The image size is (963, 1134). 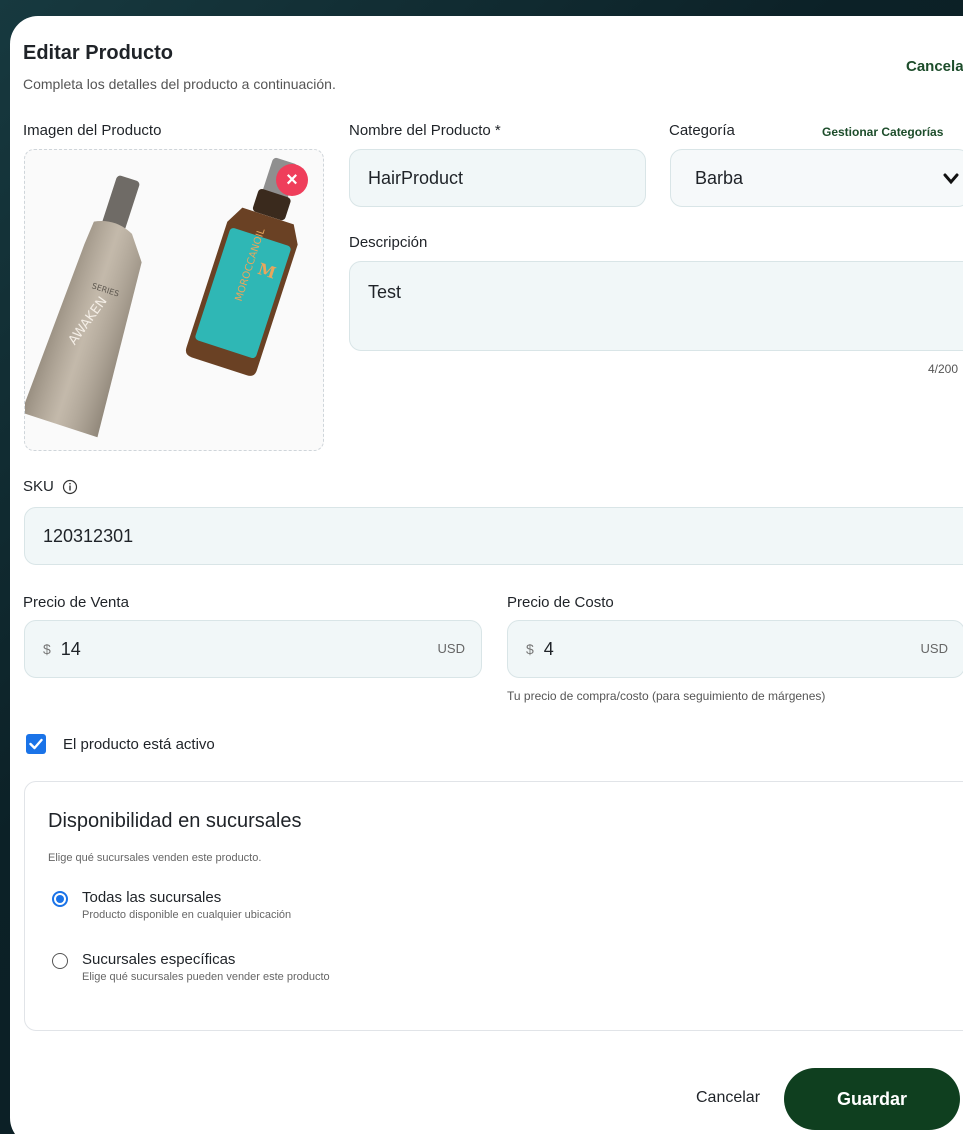 What do you see at coordinates (656, 306) in the screenshot?
I see `description-textarea: Test` at bounding box center [656, 306].